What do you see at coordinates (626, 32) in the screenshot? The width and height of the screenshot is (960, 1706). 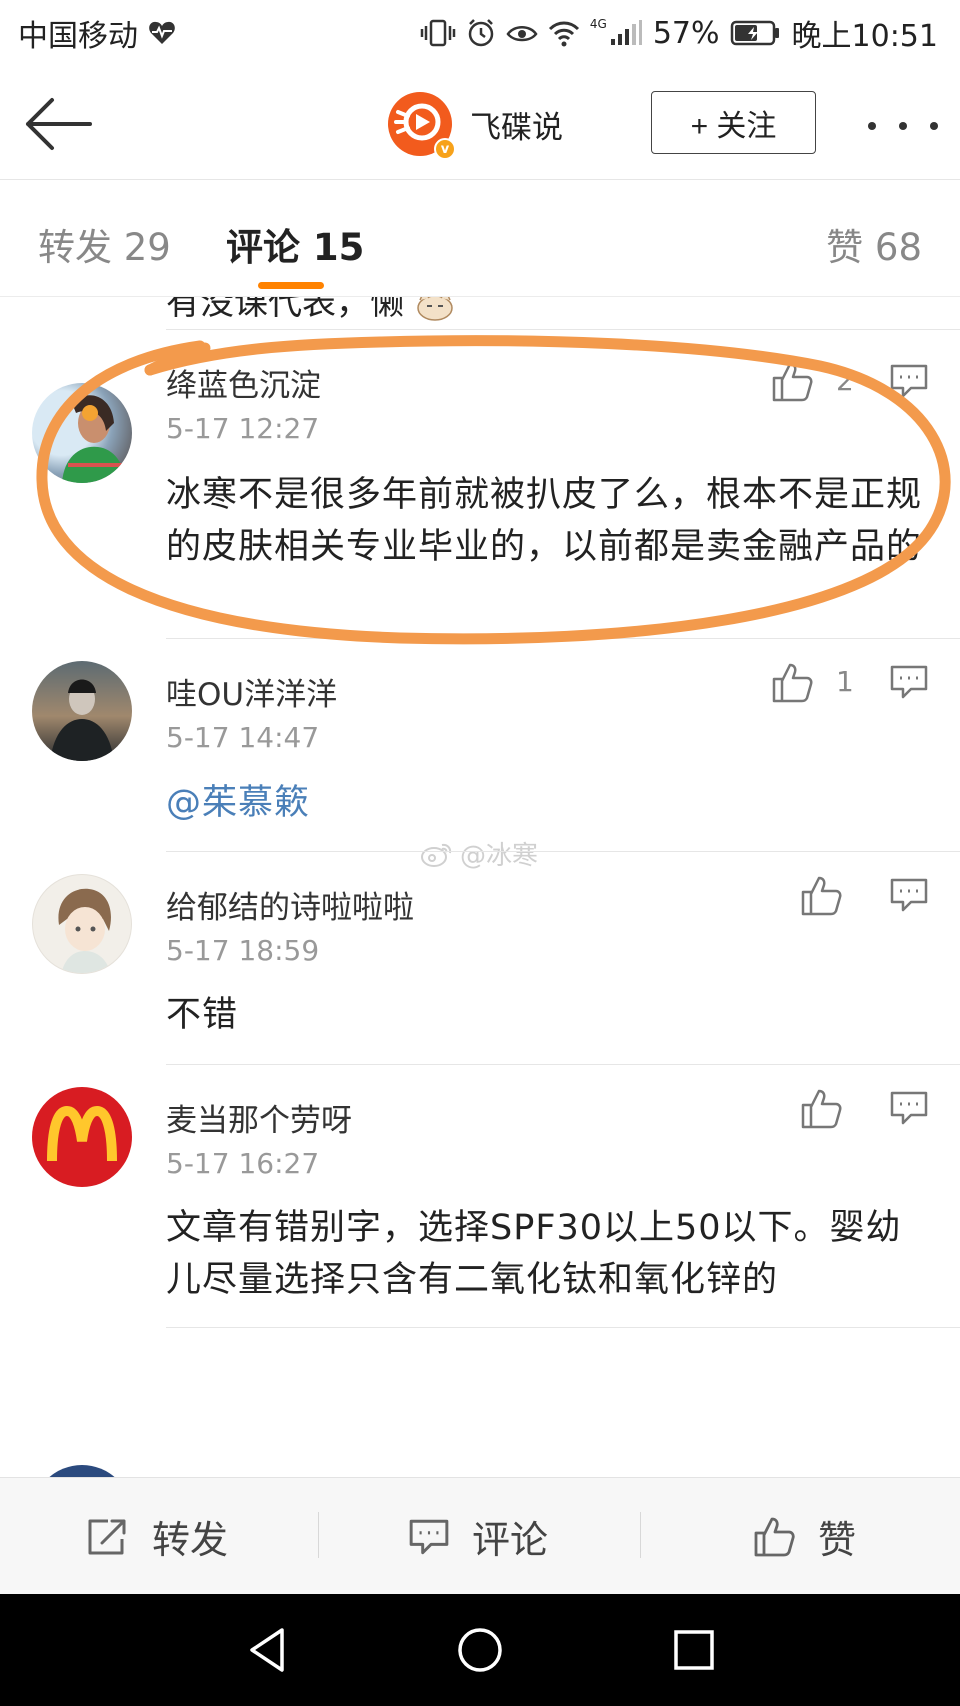 I see `signal-icon` at bounding box center [626, 32].